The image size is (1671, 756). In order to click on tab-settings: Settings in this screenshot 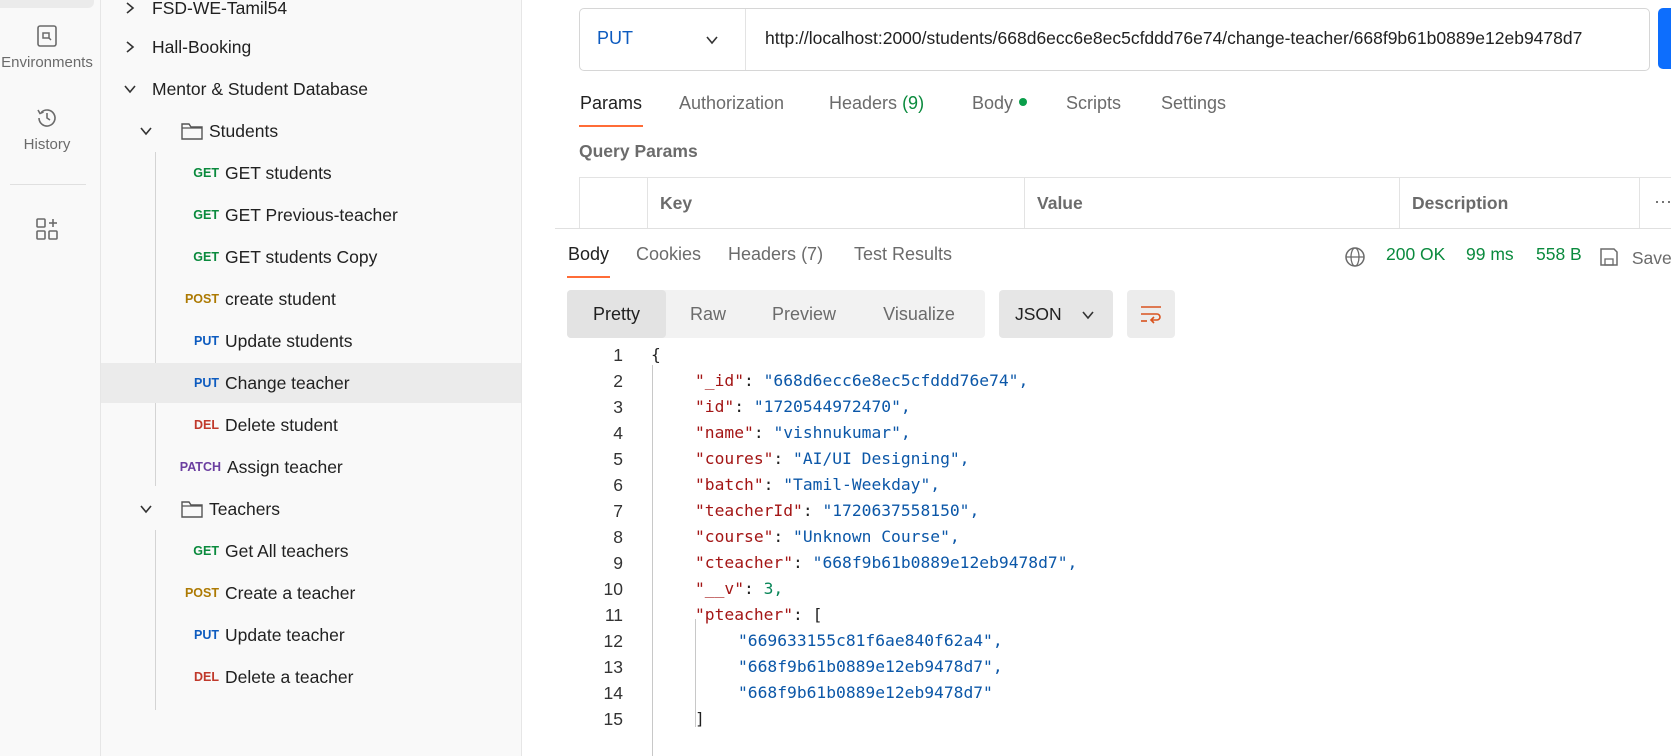, I will do `click(1193, 103)`.